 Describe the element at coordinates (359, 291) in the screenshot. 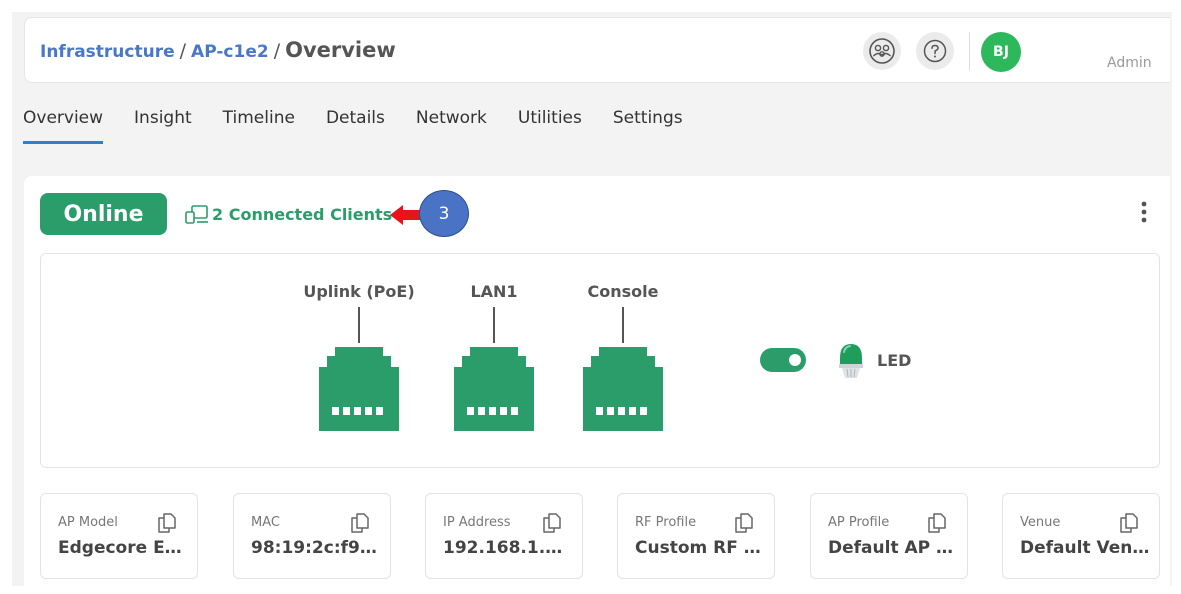

I see `port-label: Uplink (PoE)` at that location.